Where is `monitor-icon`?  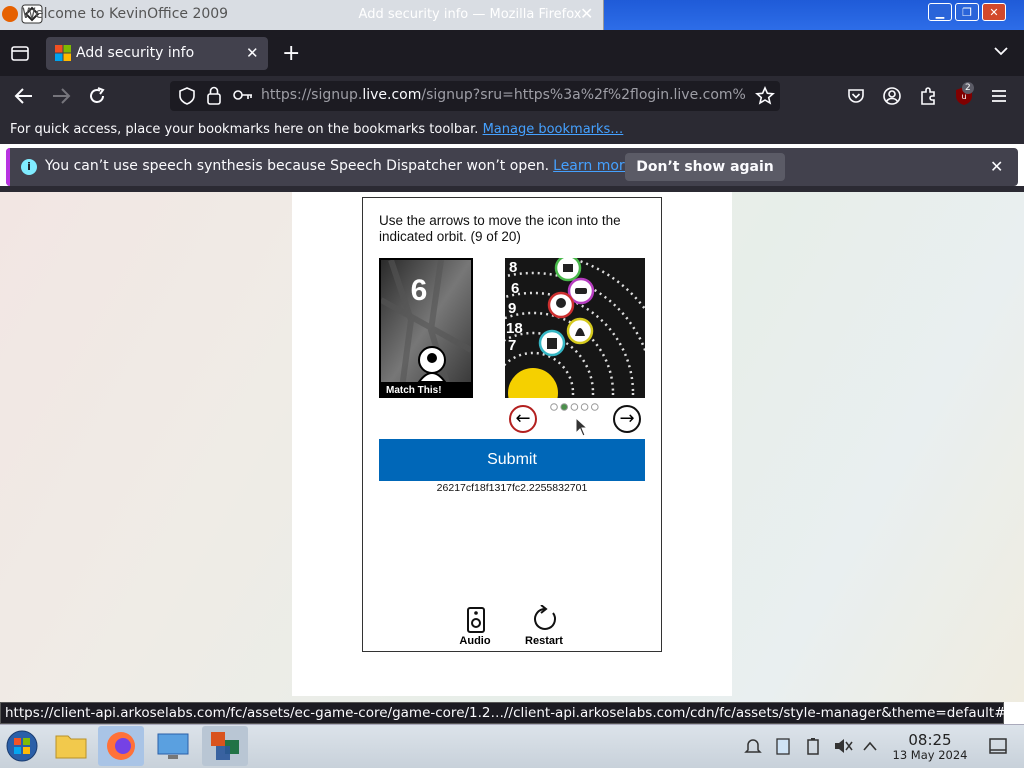 monitor-icon is located at coordinates (173, 746).